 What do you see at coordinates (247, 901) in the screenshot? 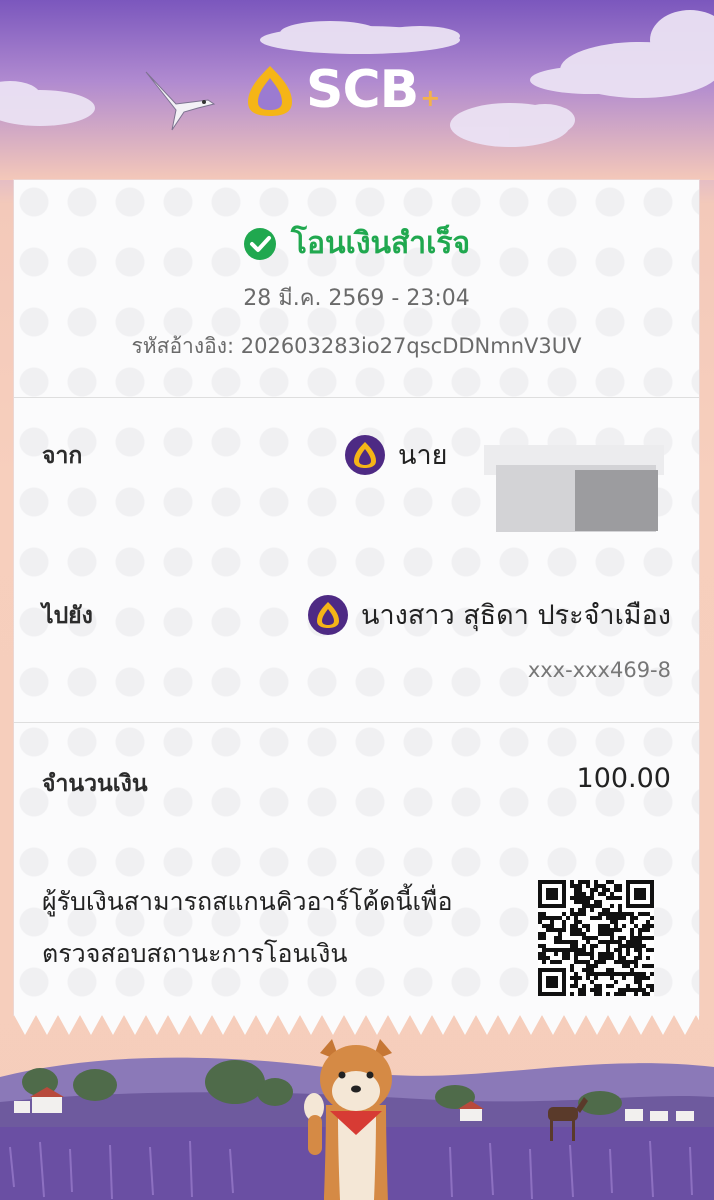
I see `qr-instruction-line1: ผู้รับเงินสามารถสแกนคิวอาร์โค้ดนี้เพื่อ` at bounding box center [247, 901].